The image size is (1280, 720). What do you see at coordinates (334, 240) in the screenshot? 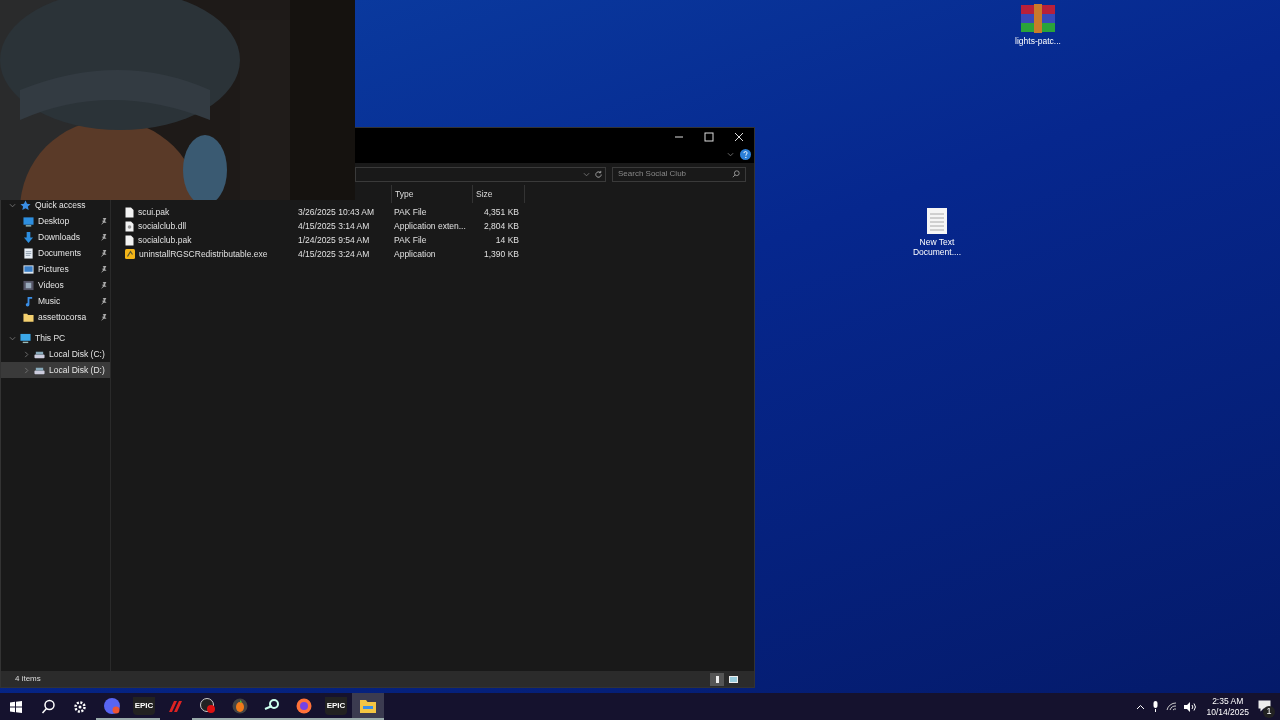
I see `file-date: 1/24/2025 9:54 AM` at bounding box center [334, 240].